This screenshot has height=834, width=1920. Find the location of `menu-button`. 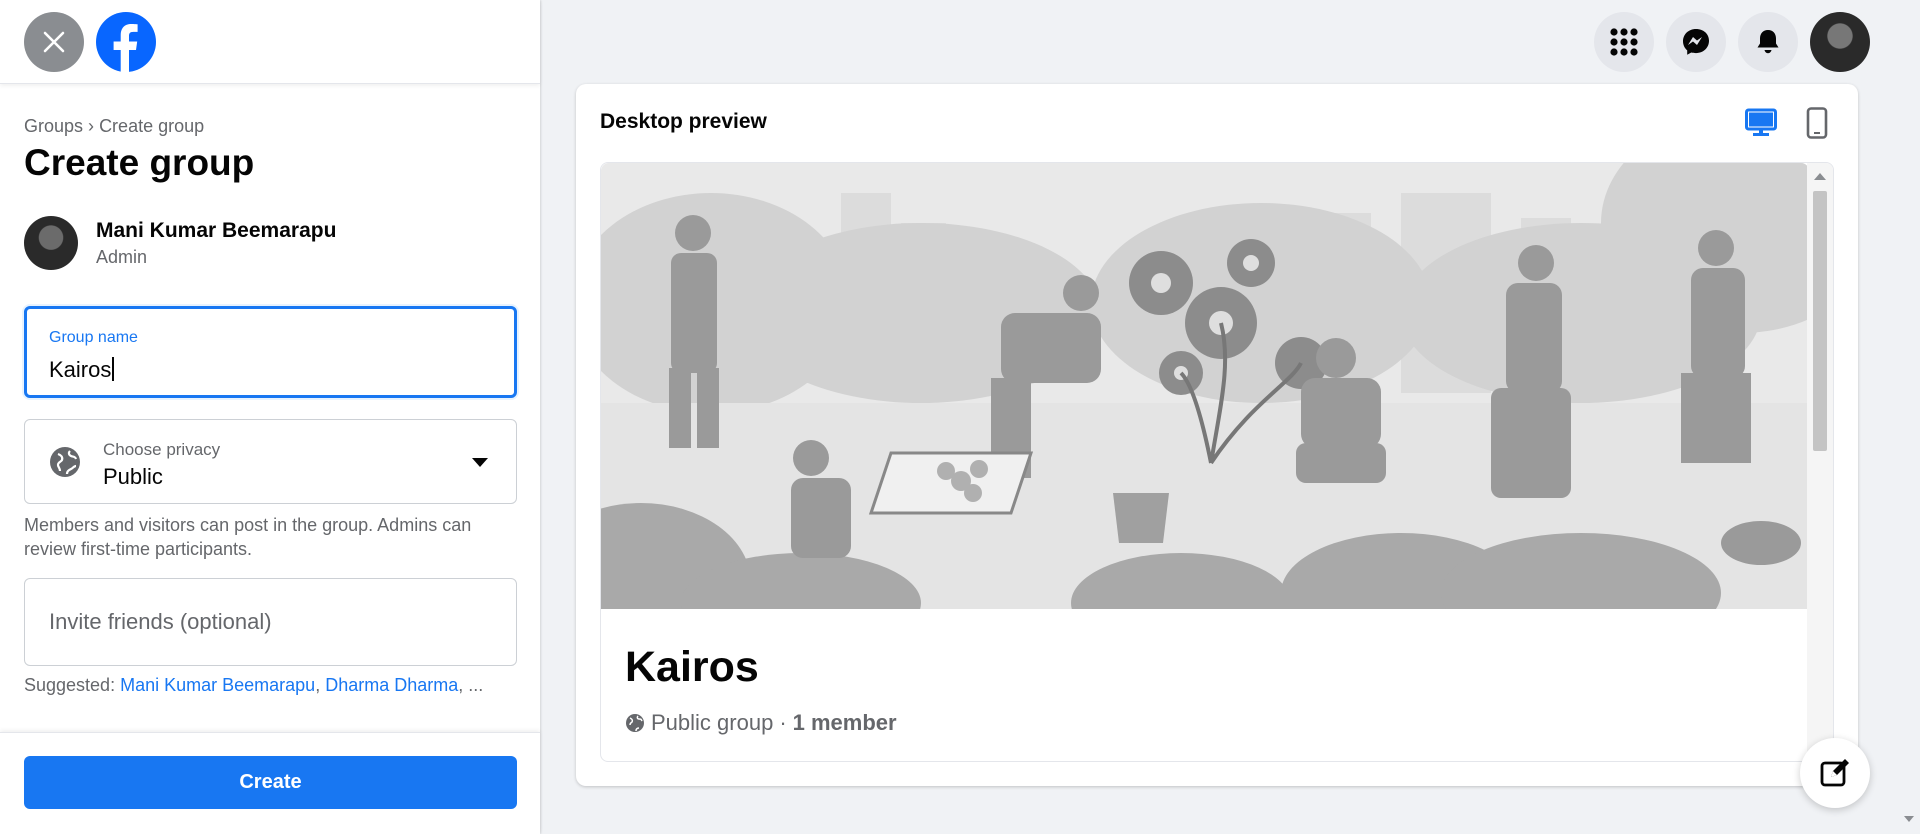

menu-button is located at coordinates (1624, 42).